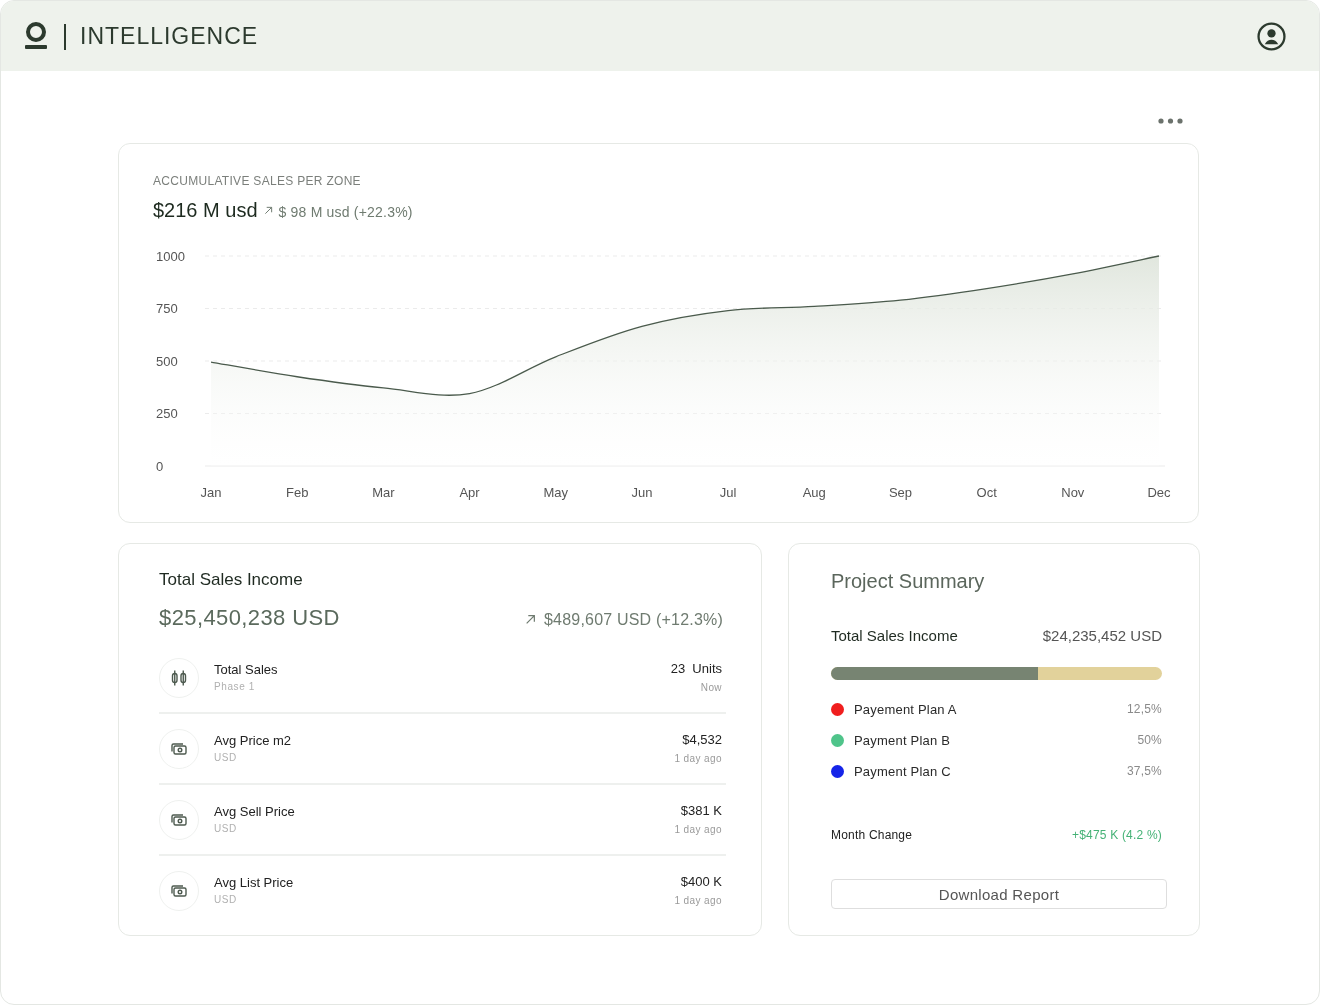  Describe the element at coordinates (696, 669) in the screenshot. I see `metric-value: 23 Units` at that location.